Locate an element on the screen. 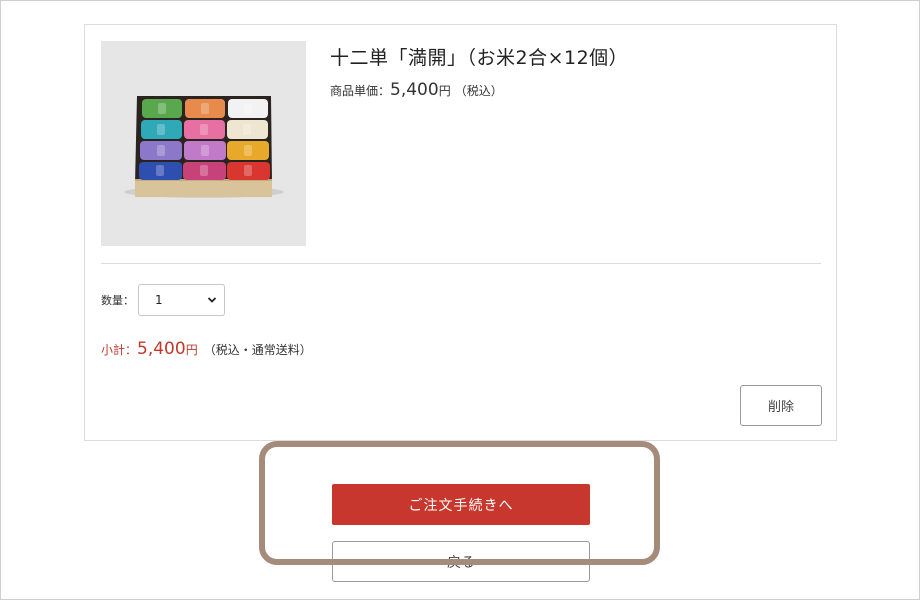  subtotal: 小計：5,400円 （税込・通常送料） is located at coordinates (206, 349).